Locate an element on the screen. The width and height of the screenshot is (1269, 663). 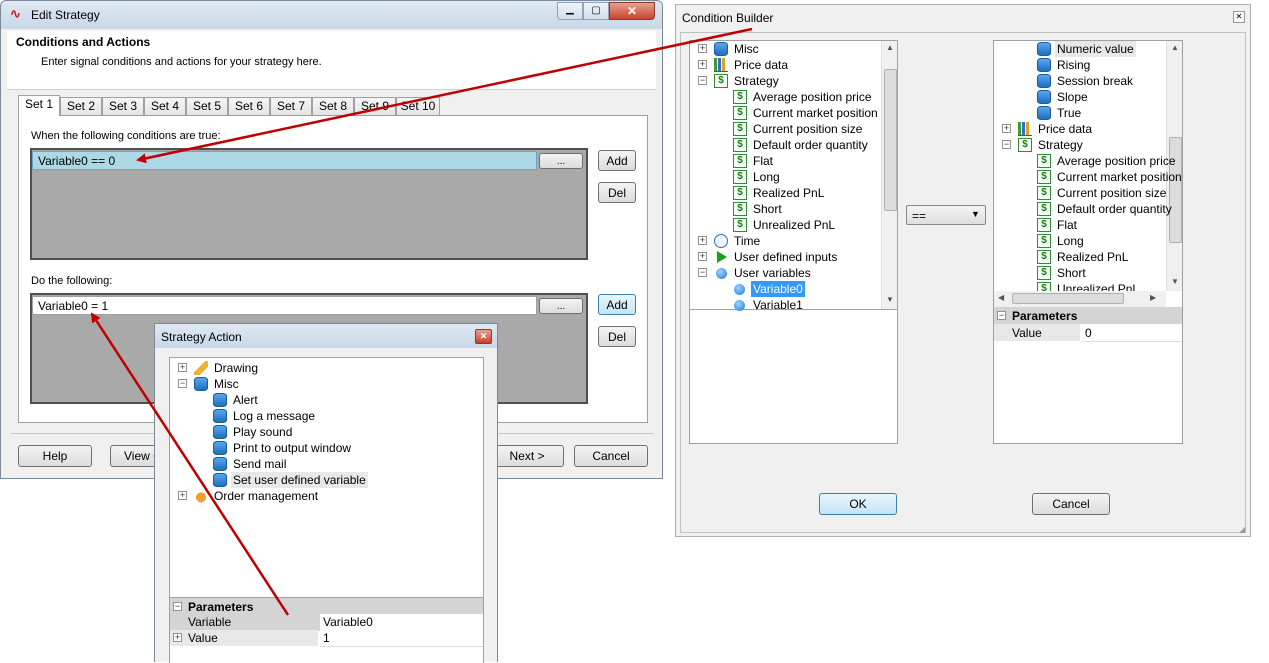
tree-node-send-mail: Send mail is located at coordinates (325, 464).